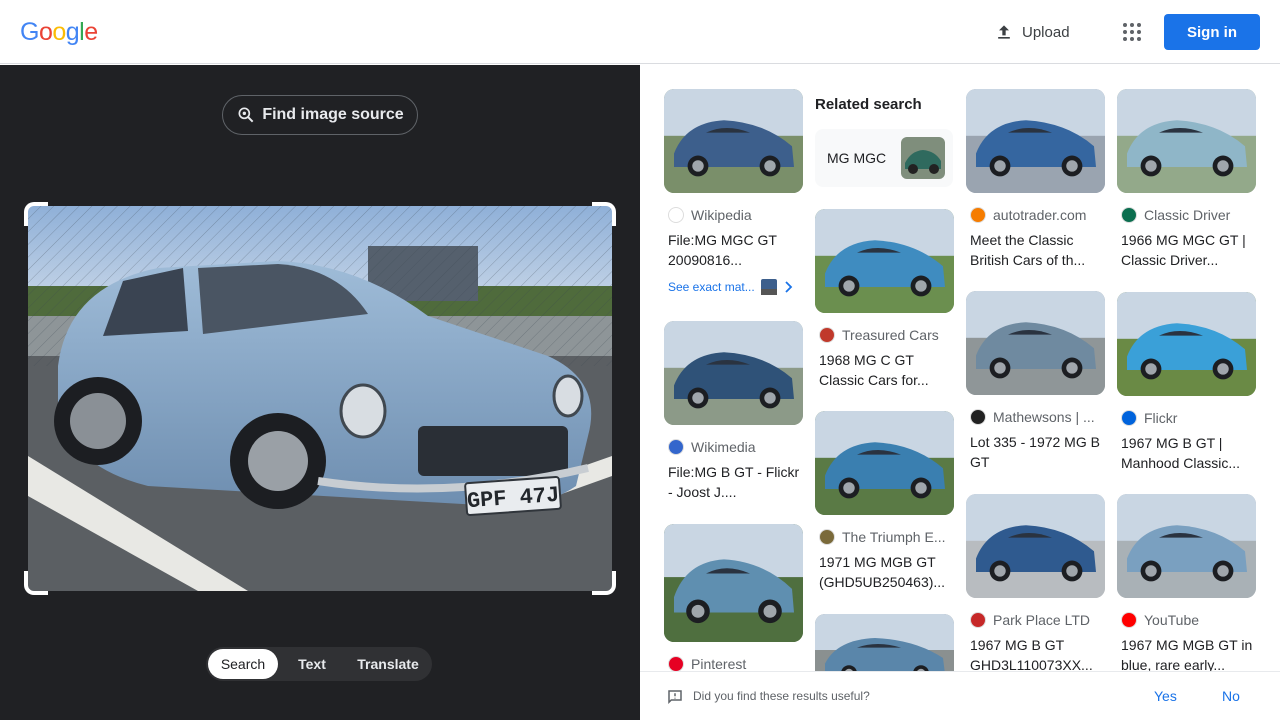 The width and height of the screenshot is (1280, 720). Describe the element at coordinates (36, 583) in the screenshot. I see `crop-corner-bottom-left` at that location.